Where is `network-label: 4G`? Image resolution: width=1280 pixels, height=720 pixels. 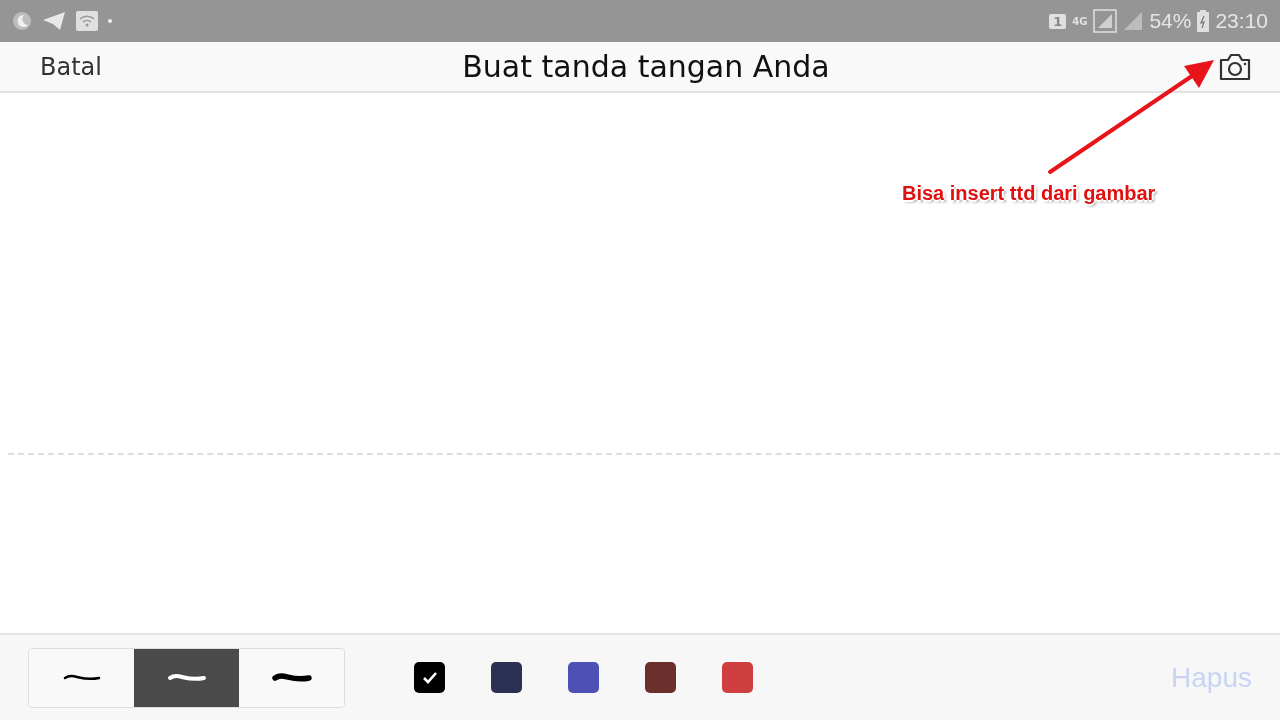 network-label: 4G is located at coordinates (1080, 21).